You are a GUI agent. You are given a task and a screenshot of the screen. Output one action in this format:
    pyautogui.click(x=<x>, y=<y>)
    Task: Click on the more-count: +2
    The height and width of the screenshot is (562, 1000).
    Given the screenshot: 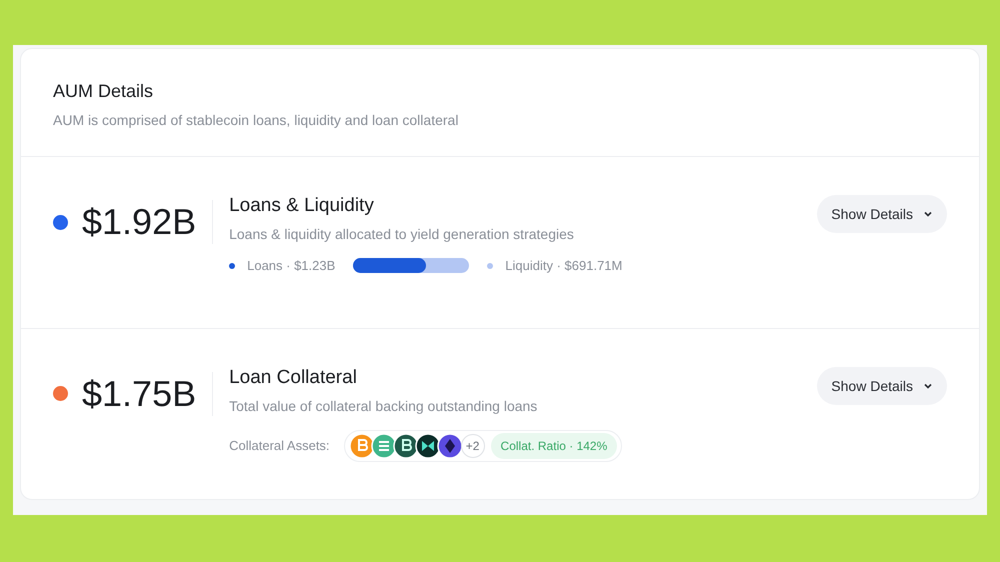 What is the action you would take?
    pyautogui.click(x=472, y=446)
    